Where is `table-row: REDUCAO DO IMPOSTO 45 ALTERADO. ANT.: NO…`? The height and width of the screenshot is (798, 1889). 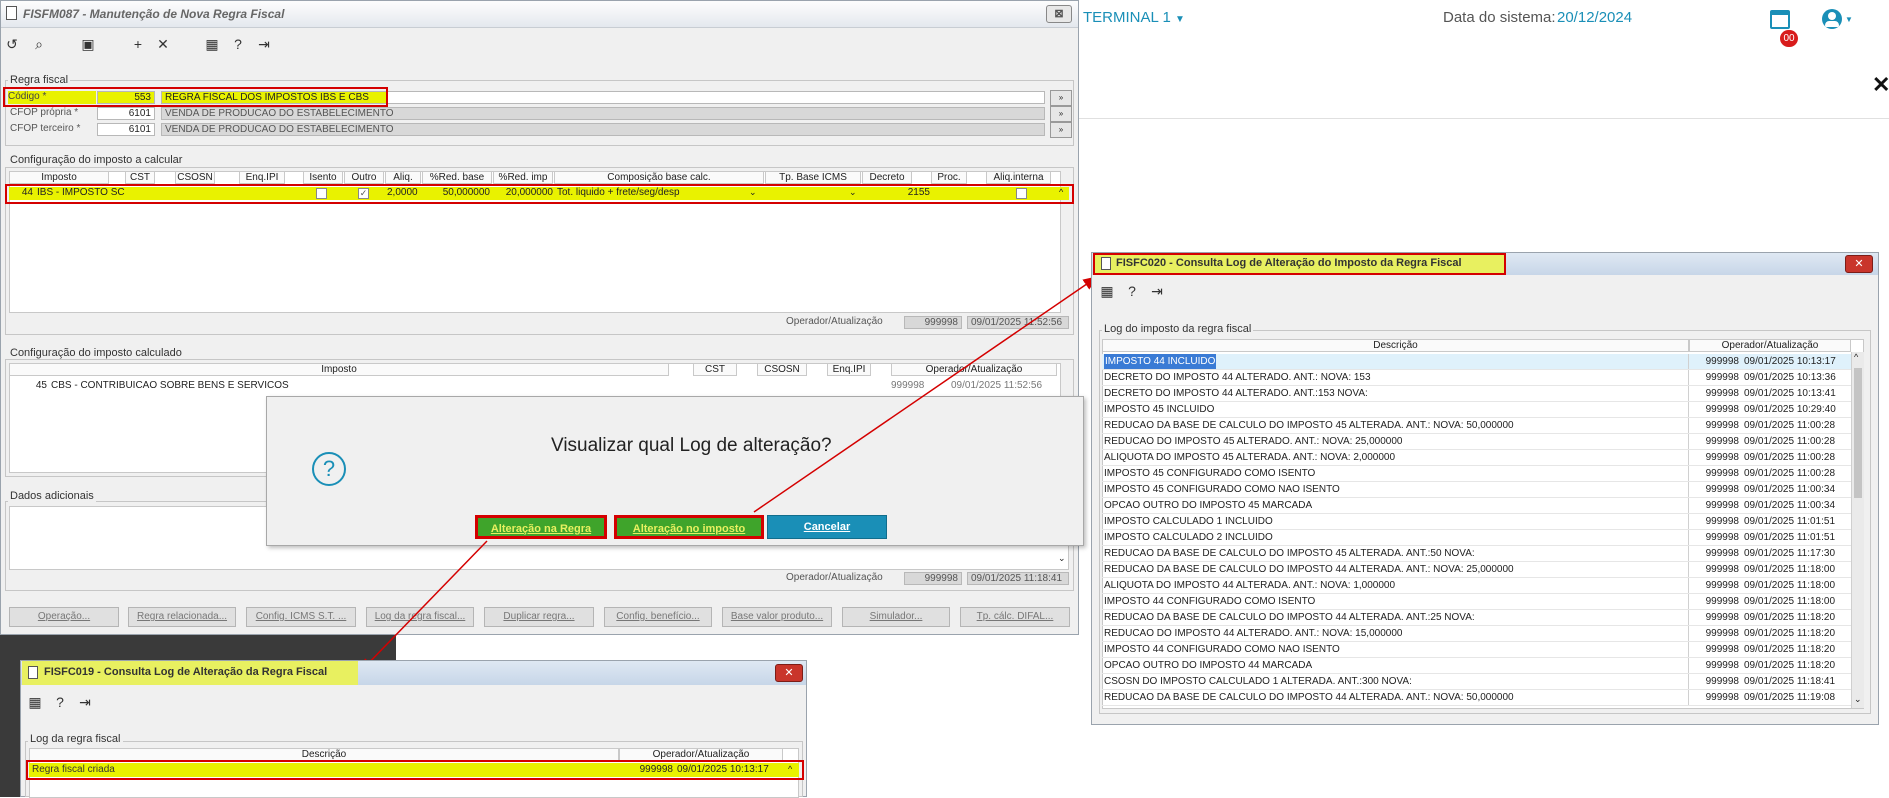
table-row: REDUCAO DO IMPOSTO 45 ALTERADO. ANT.: NO… is located at coordinates (1476, 442).